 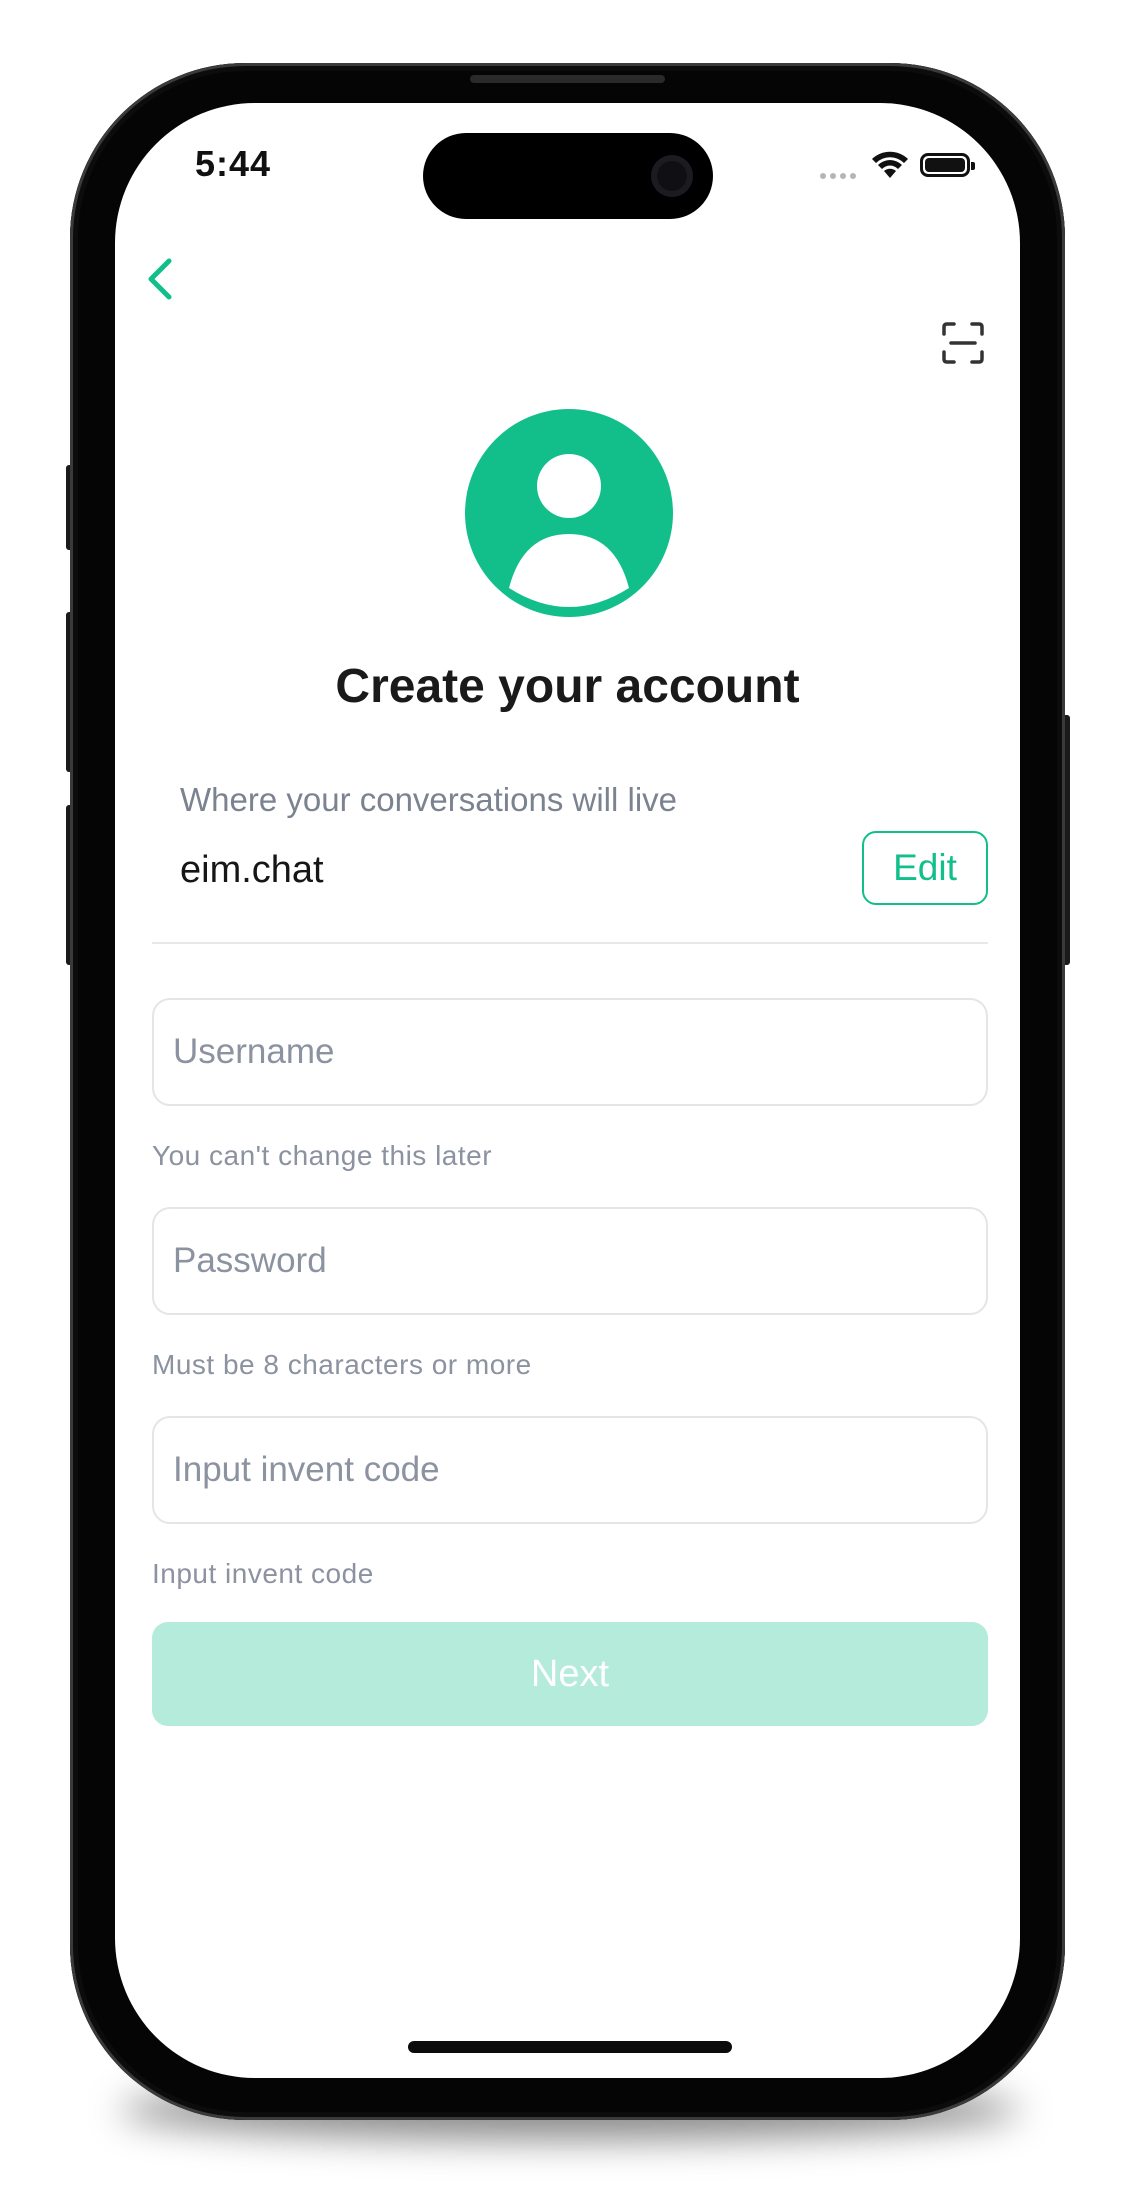 I want to click on invite-code-field, so click(x=570, y=1470).